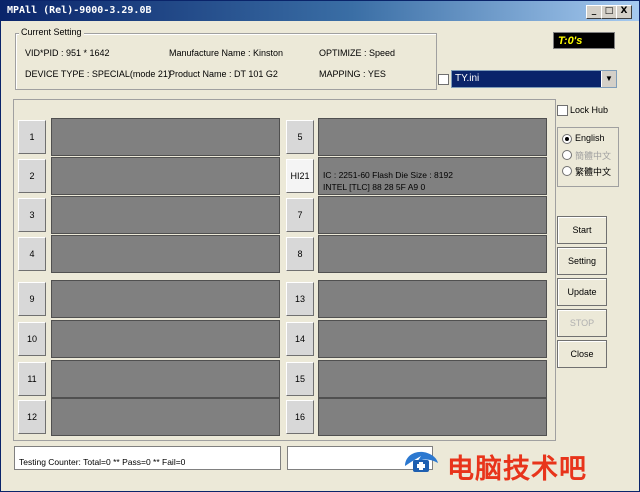 This screenshot has height=492, width=640. I want to click on watermark-text: 电脑技术吧, so click(517, 469).